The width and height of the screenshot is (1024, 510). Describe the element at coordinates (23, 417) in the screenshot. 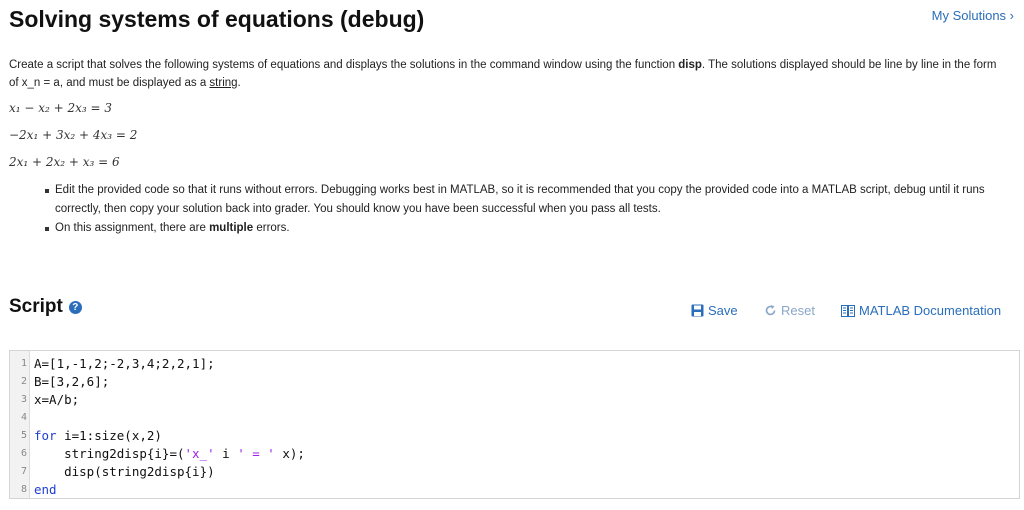

I see `line-number: 4` at that location.